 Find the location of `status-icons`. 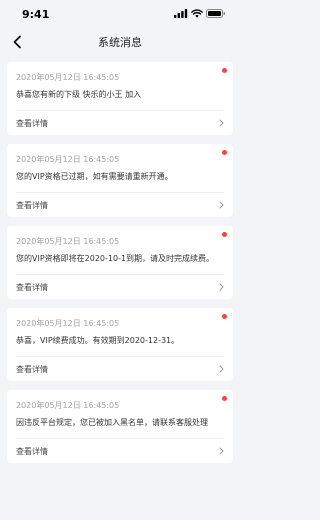

status-icons is located at coordinates (200, 14).